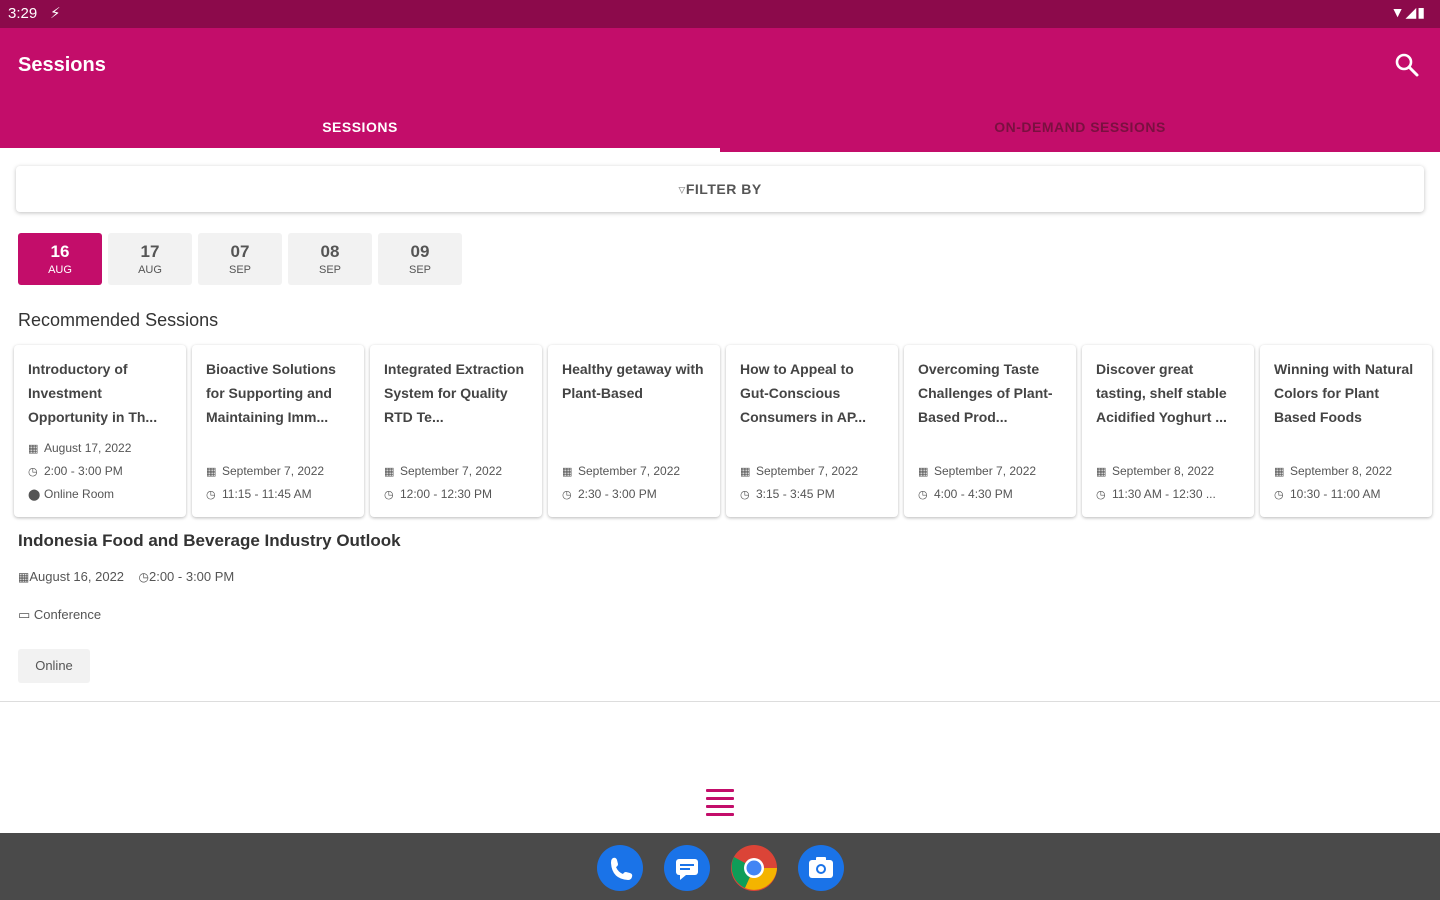  I want to click on signal-icon: ◢, so click(1411, 12).